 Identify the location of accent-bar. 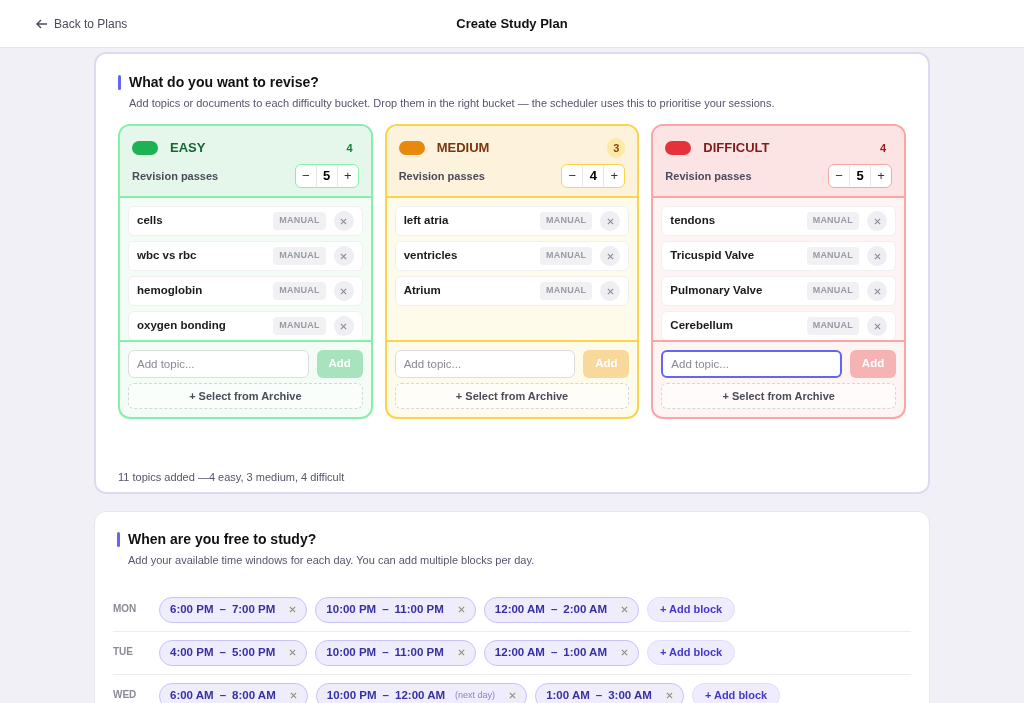
(118, 539).